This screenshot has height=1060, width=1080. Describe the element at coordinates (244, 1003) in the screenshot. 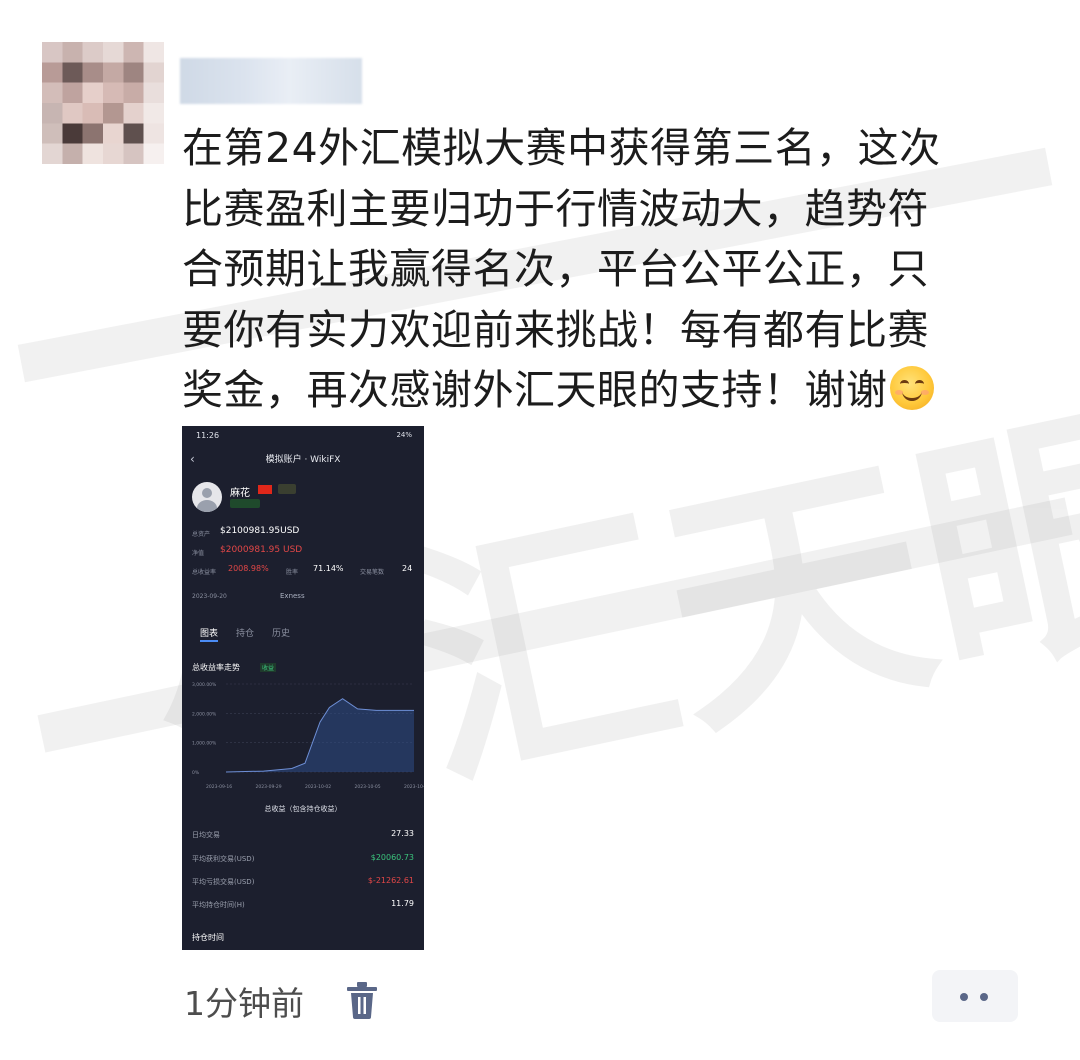

I see `post-time: 1分钟前` at that location.